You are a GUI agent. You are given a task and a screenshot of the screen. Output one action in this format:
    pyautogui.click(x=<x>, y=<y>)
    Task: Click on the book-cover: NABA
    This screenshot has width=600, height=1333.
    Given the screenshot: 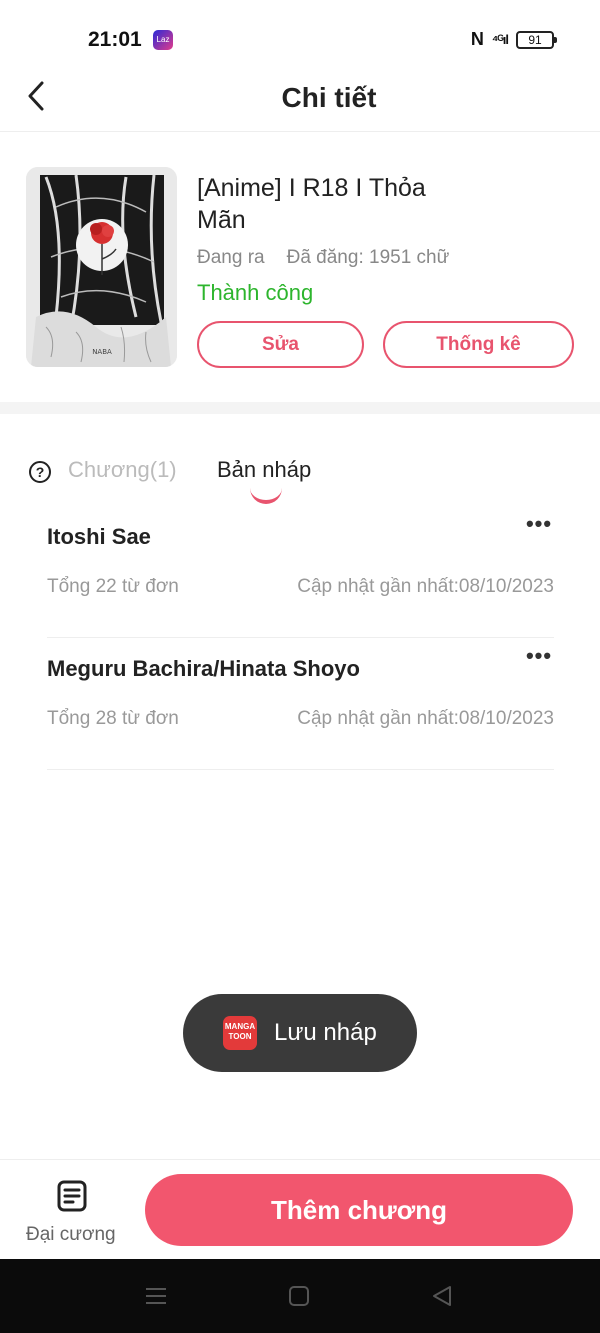 What is the action you would take?
    pyautogui.click(x=101, y=267)
    